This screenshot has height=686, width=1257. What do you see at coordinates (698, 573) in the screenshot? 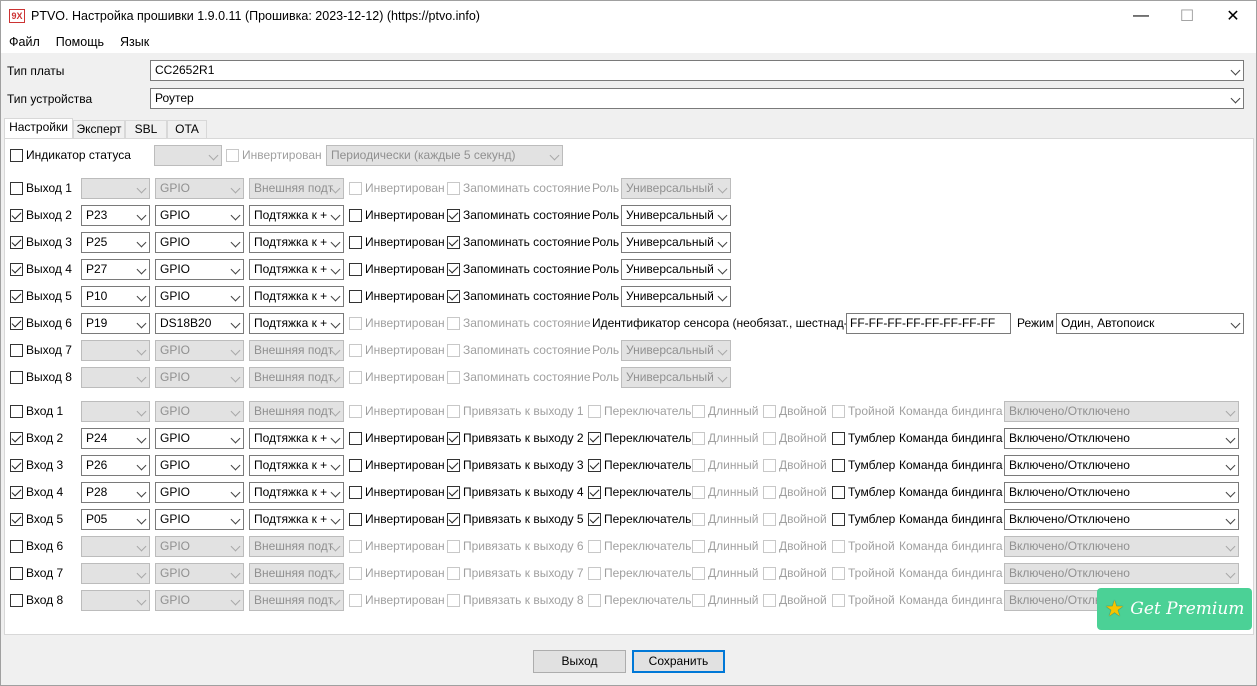
I see `input-7-long-checkbox` at bounding box center [698, 573].